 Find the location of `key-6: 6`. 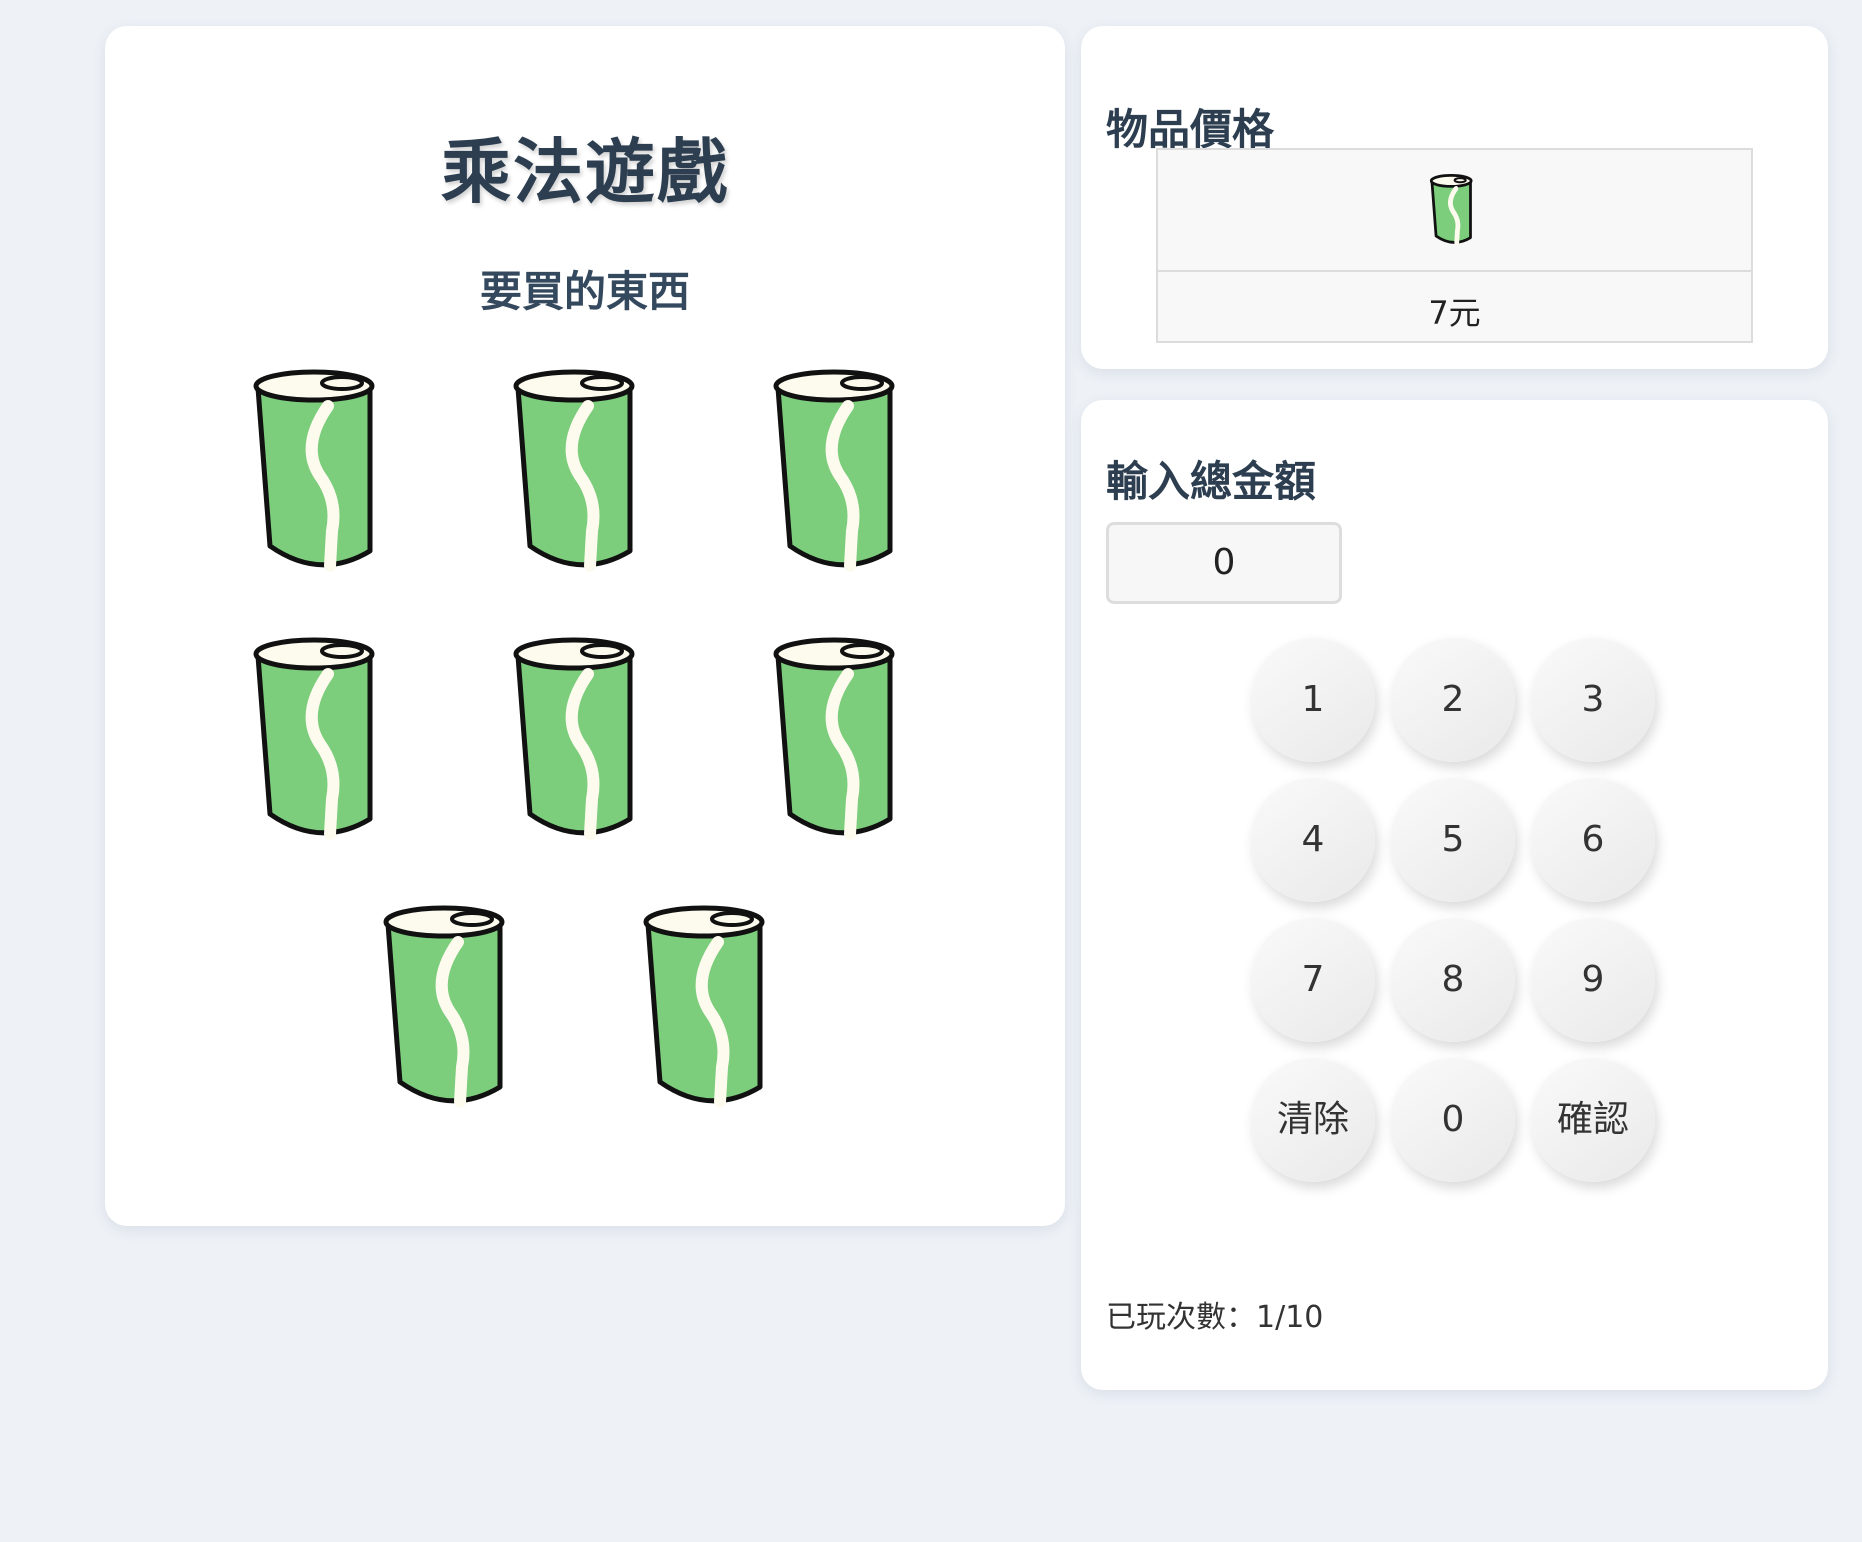

key-6: 6 is located at coordinates (1593, 840).